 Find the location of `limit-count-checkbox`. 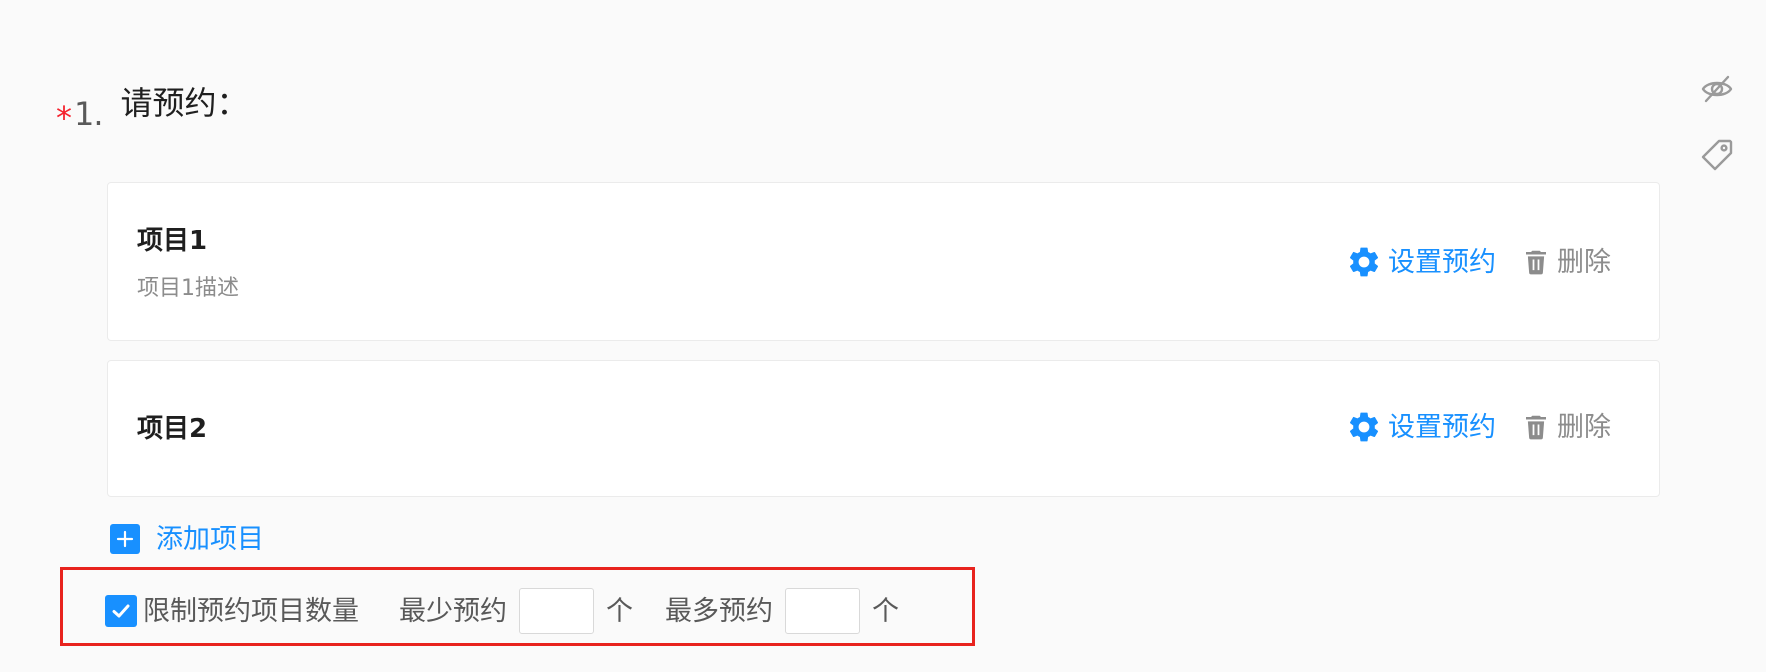

limit-count-checkbox is located at coordinates (121, 611).